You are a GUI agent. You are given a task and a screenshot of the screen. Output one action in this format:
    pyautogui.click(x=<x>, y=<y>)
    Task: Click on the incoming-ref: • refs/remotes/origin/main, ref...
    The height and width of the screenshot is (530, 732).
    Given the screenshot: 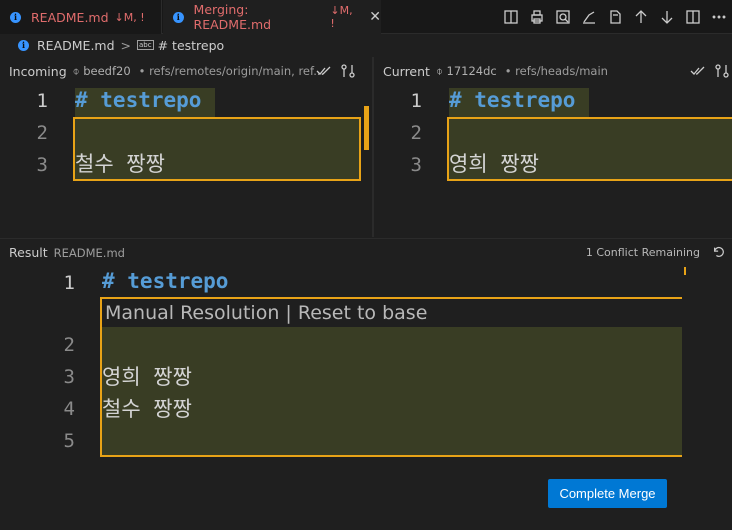 What is the action you would take?
    pyautogui.click(x=231, y=71)
    